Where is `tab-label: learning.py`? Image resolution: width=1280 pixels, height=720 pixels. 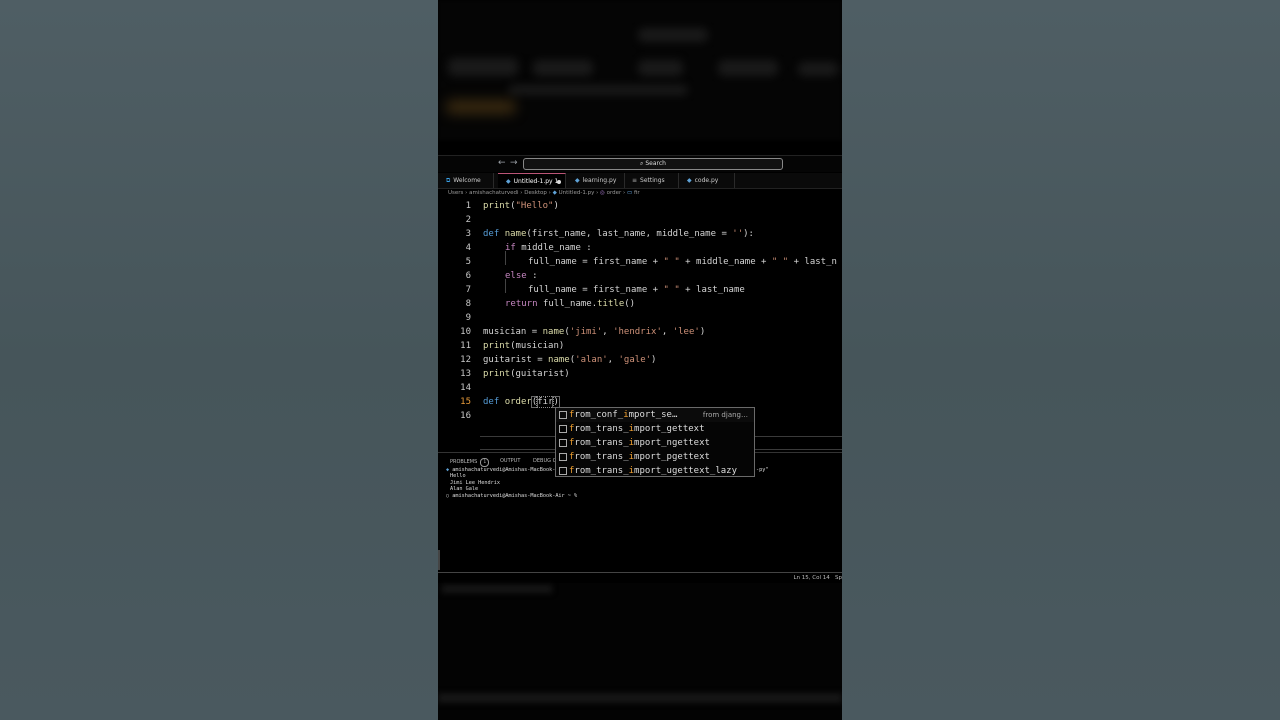
tab-label: learning.py is located at coordinates (599, 180).